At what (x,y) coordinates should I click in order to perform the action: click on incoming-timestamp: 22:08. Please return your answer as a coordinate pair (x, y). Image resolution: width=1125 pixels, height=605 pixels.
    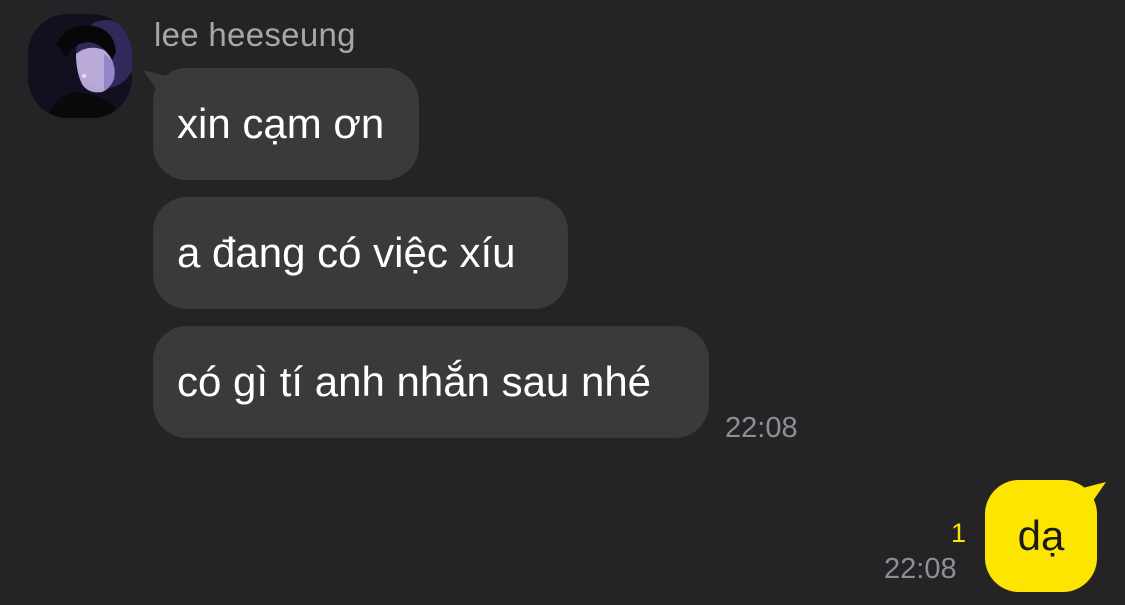
    Looking at the image, I should click on (761, 428).